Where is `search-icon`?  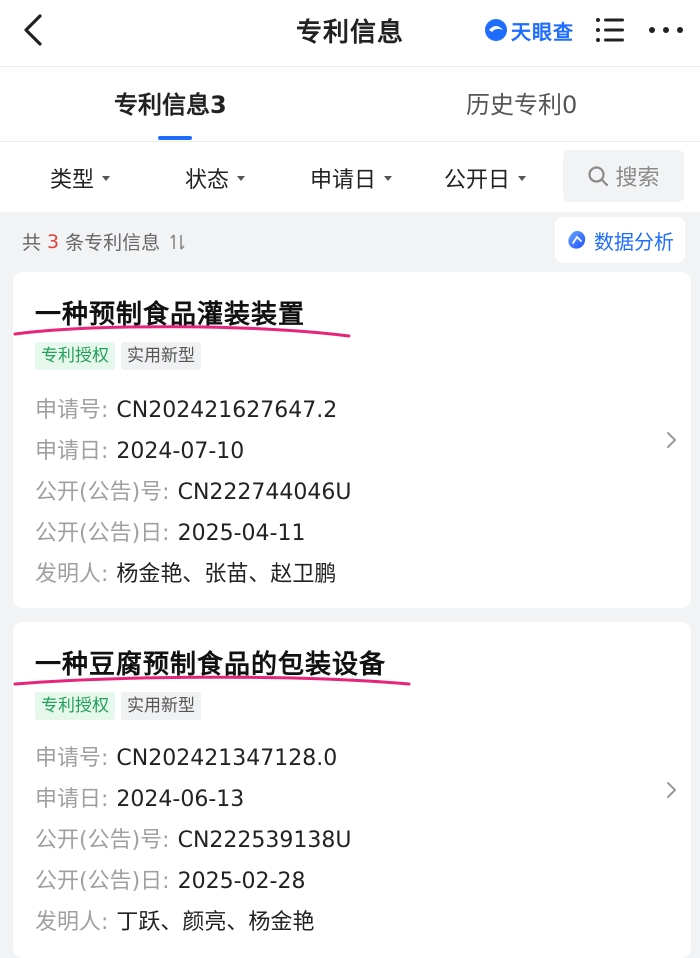
search-icon is located at coordinates (598, 176).